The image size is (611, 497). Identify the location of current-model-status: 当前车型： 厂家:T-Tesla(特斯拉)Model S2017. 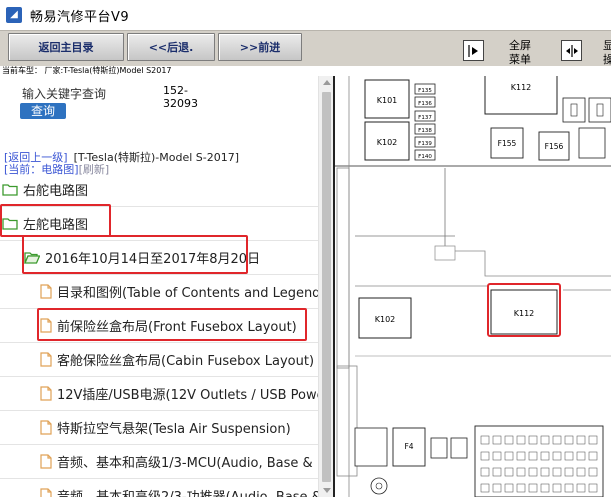
(305, 71).